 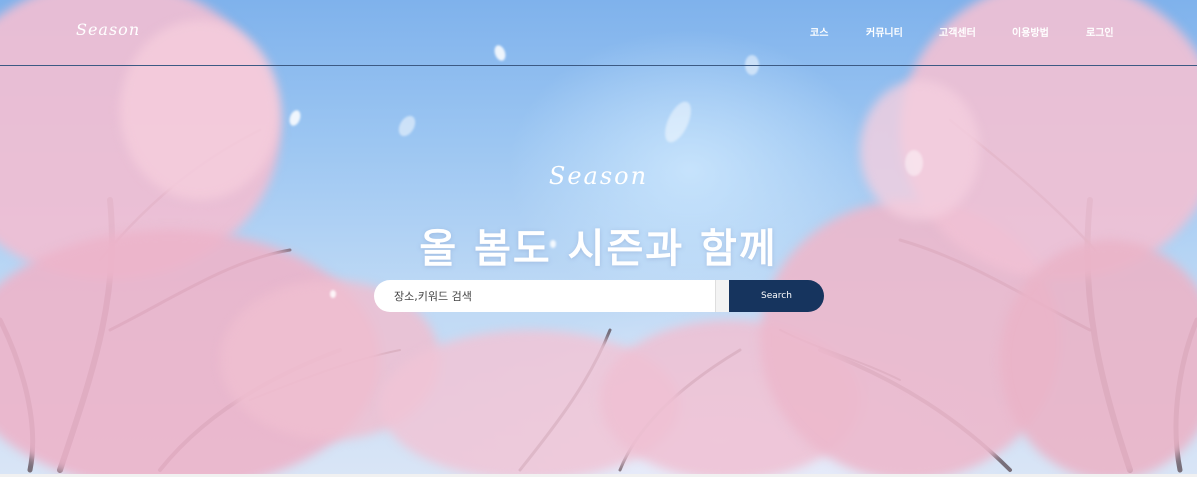 I want to click on main-nav: 코스 커뮤니티 고객센터 이용방법 로그인, so click(x=598, y=32).